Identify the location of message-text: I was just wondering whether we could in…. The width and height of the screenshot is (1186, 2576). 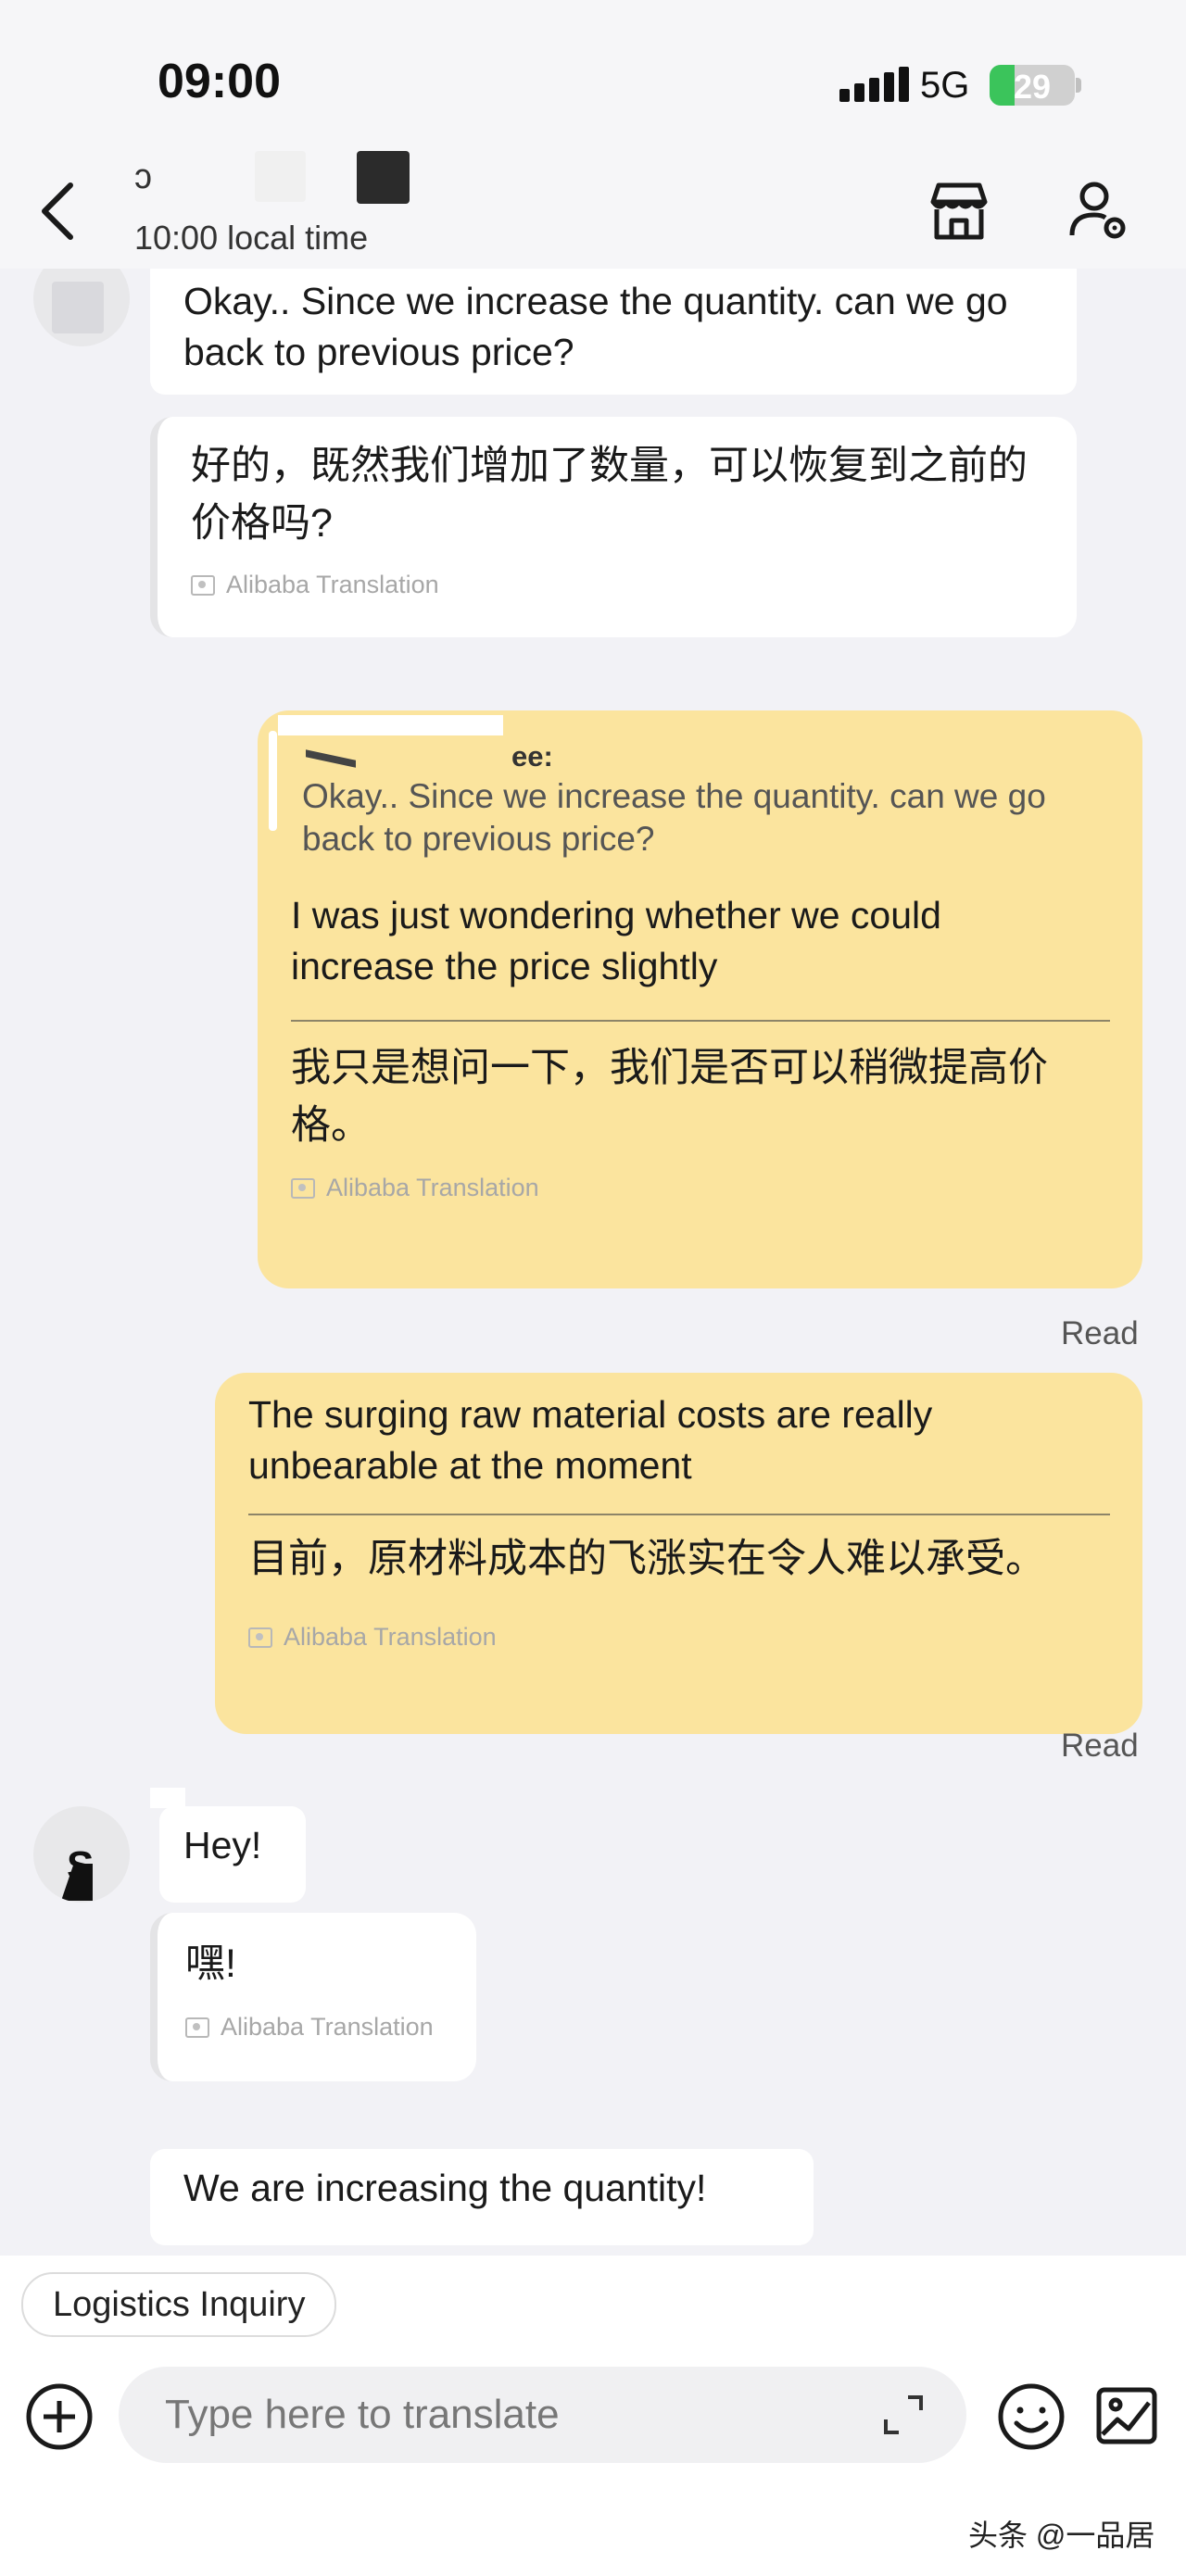
(616, 940).